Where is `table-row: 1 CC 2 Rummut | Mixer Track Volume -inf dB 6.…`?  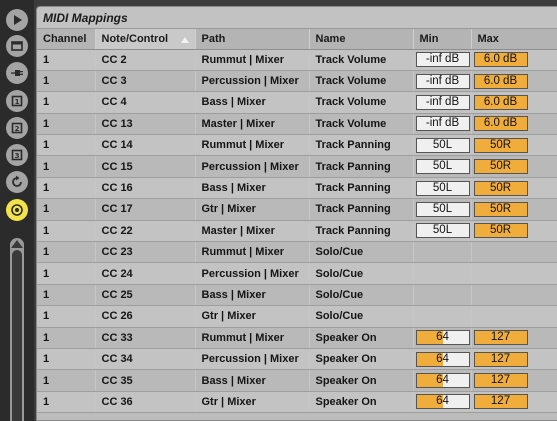
table-row: 1 CC 2 Rummut | Mixer Track Volume -inf dB 6.… is located at coordinates (297, 60).